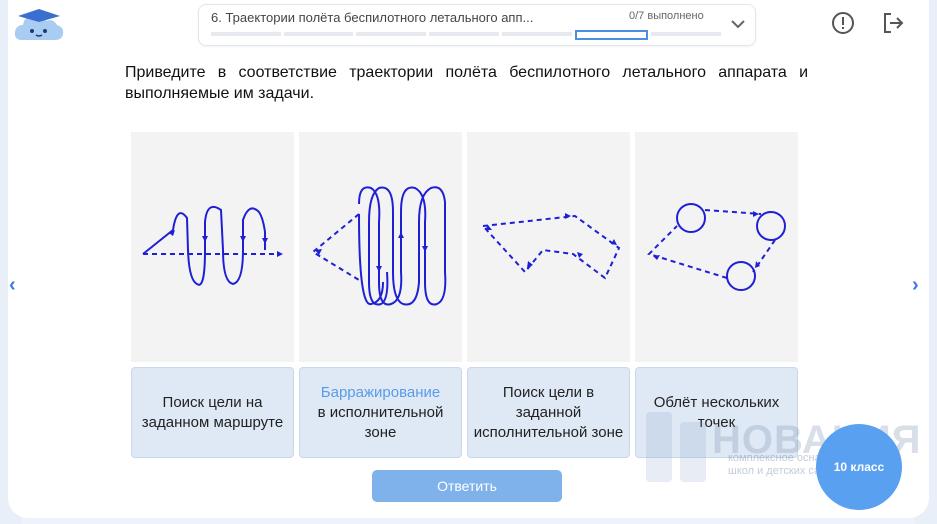 The height and width of the screenshot is (524, 937). Describe the element at coordinates (212, 247) in the screenshot. I see `trajectory-card-snake` at that location.